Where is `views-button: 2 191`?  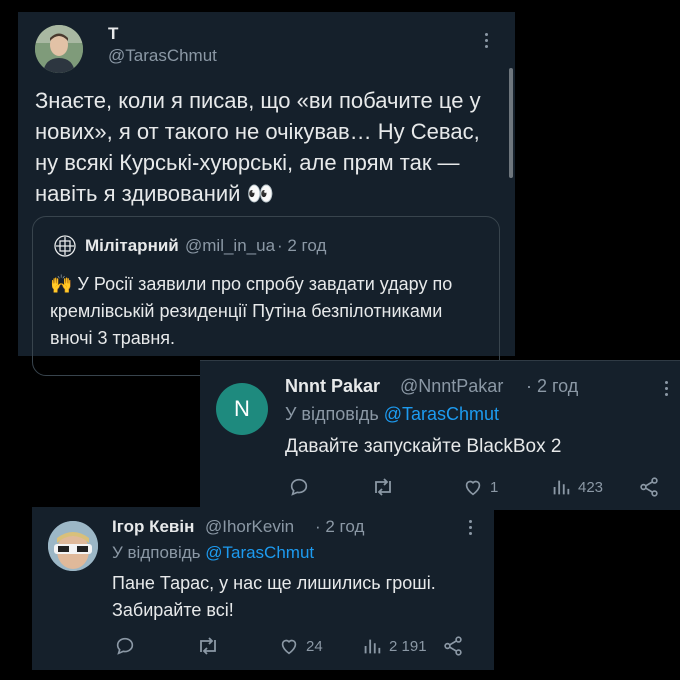
views-button: 2 191 is located at coordinates (394, 646).